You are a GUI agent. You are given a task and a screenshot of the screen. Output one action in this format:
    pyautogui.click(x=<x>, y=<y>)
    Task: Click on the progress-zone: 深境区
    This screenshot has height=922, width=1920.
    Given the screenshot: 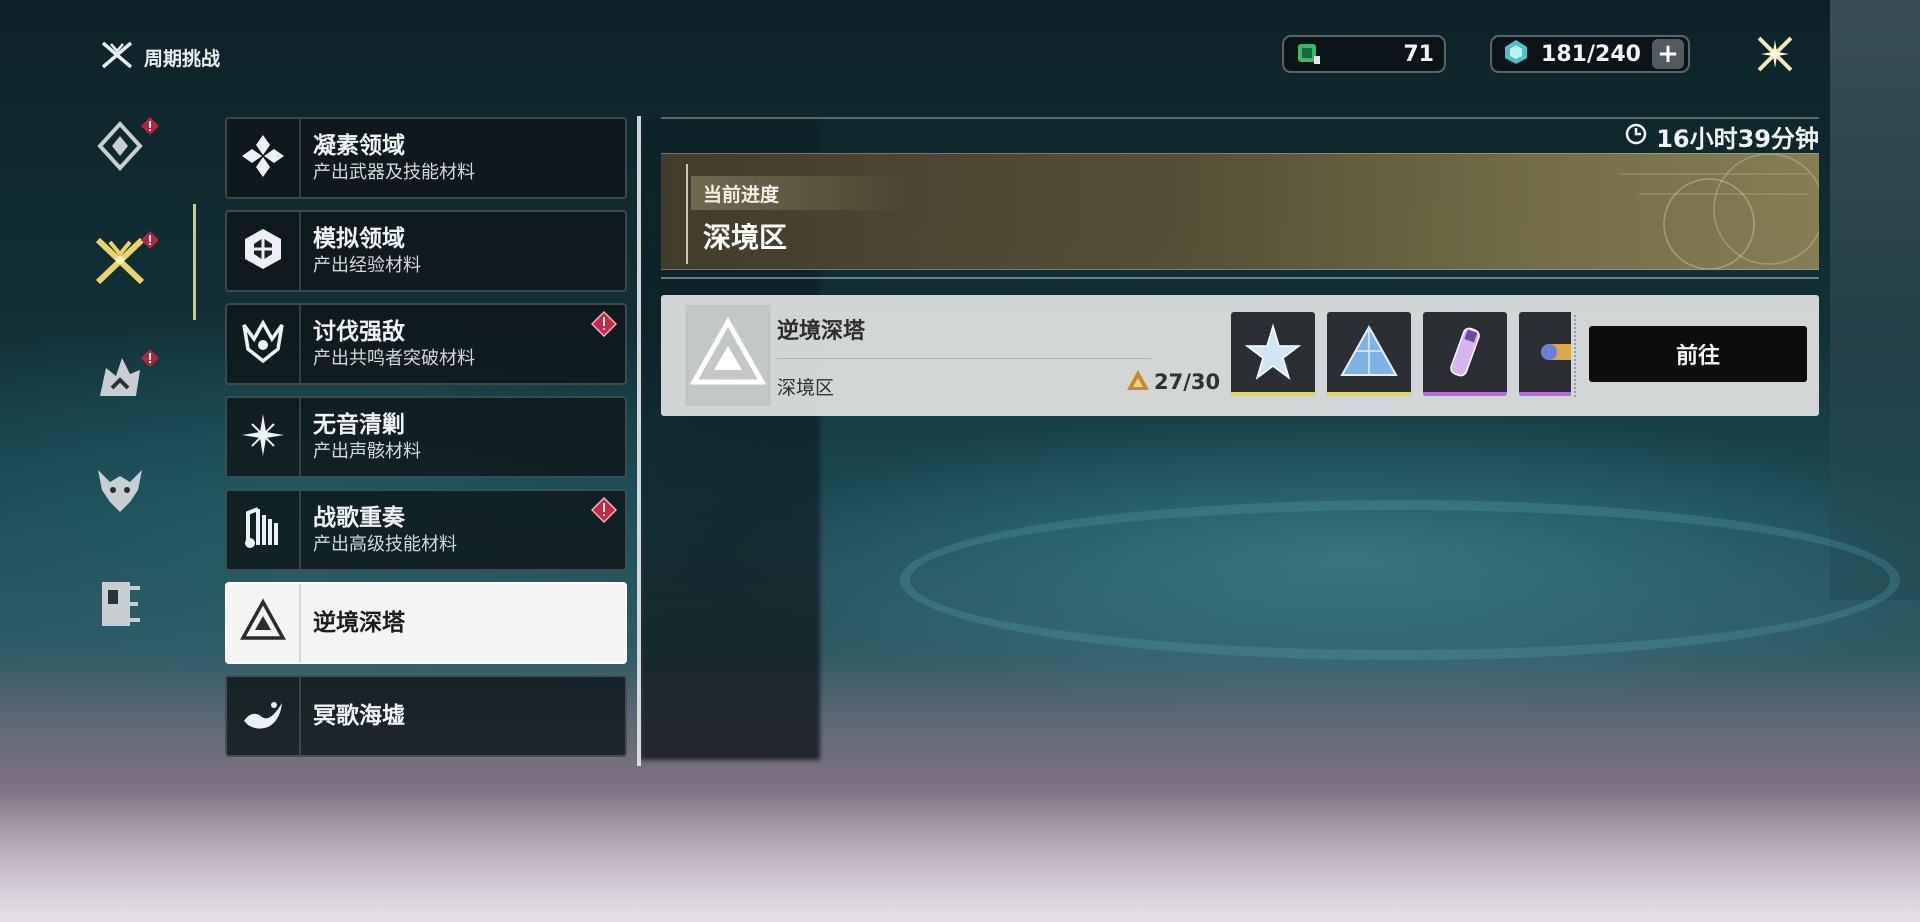 What is the action you would take?
    pyautogui.click(x=745, y=237)
    